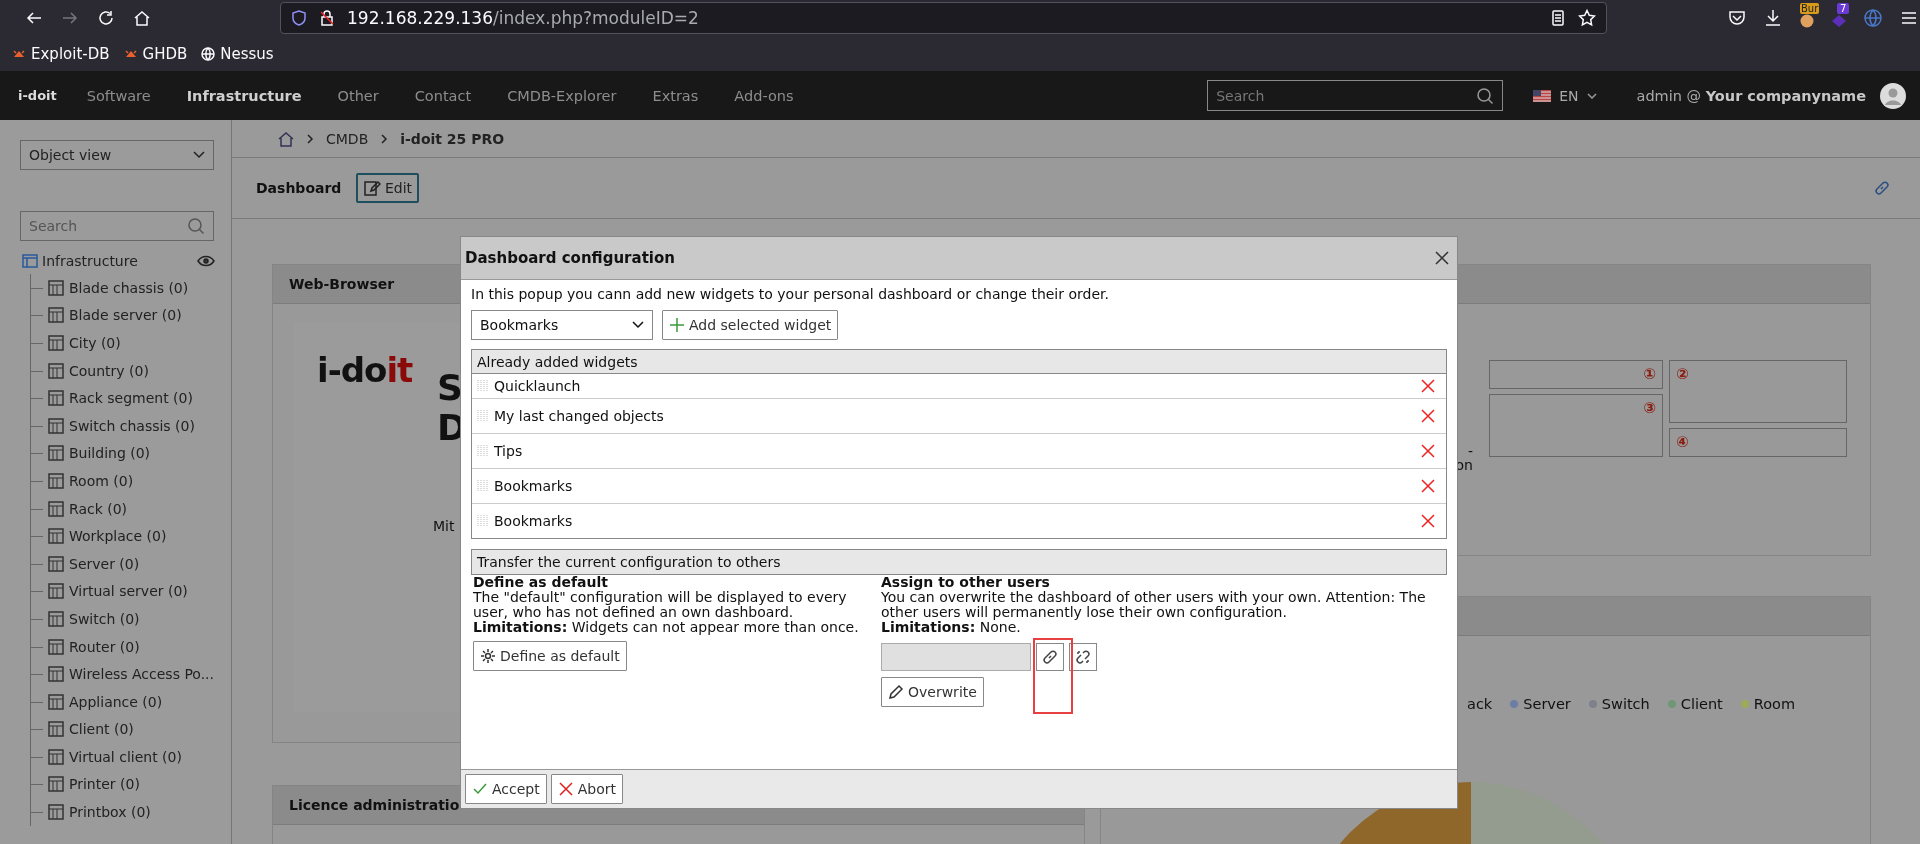 This screenshot has height=844, width=1920. What do you see at coordinates (358, 95) in the screenshot?
I see `nav-menu-item: Other` at bounding box center [358, 95].